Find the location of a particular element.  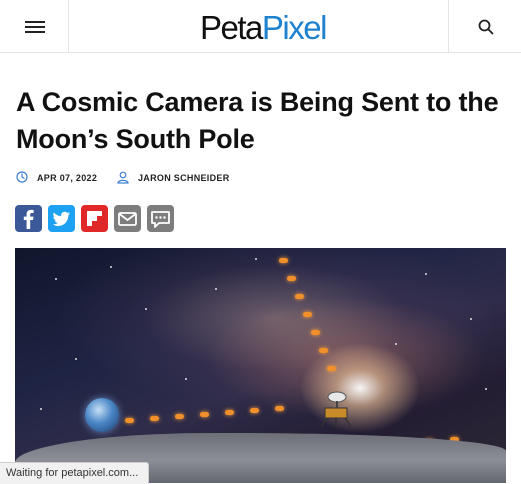

logo-text-peta: Peta is located at coordinates (231, 27).